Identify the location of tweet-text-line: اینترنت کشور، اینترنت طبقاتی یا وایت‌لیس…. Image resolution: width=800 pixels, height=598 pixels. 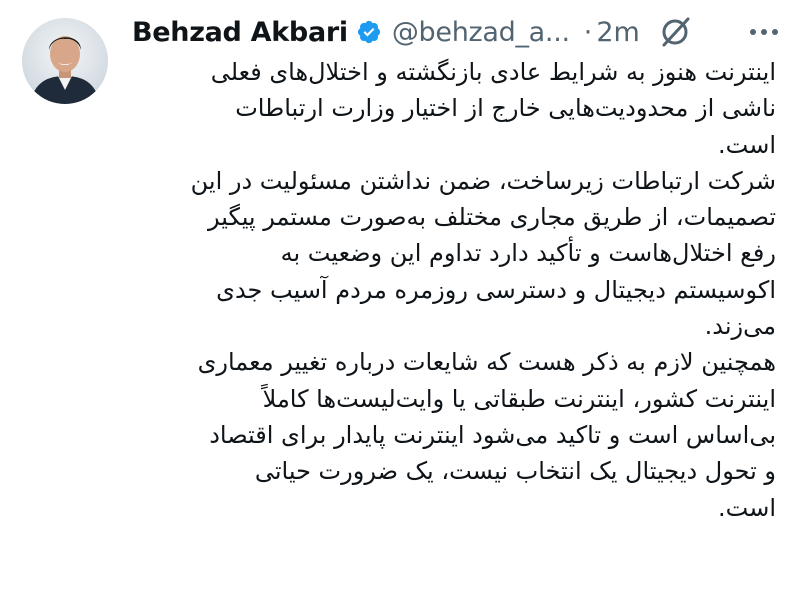
(519, 398).